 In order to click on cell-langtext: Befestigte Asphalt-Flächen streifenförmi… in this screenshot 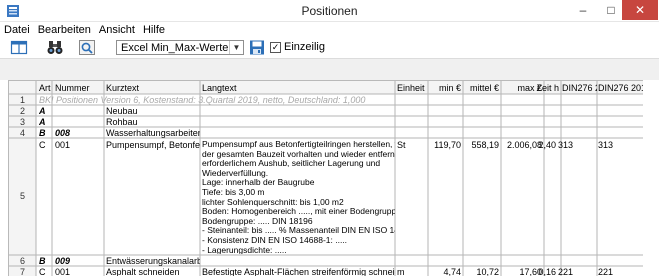, I will do `click(298, 271)`.